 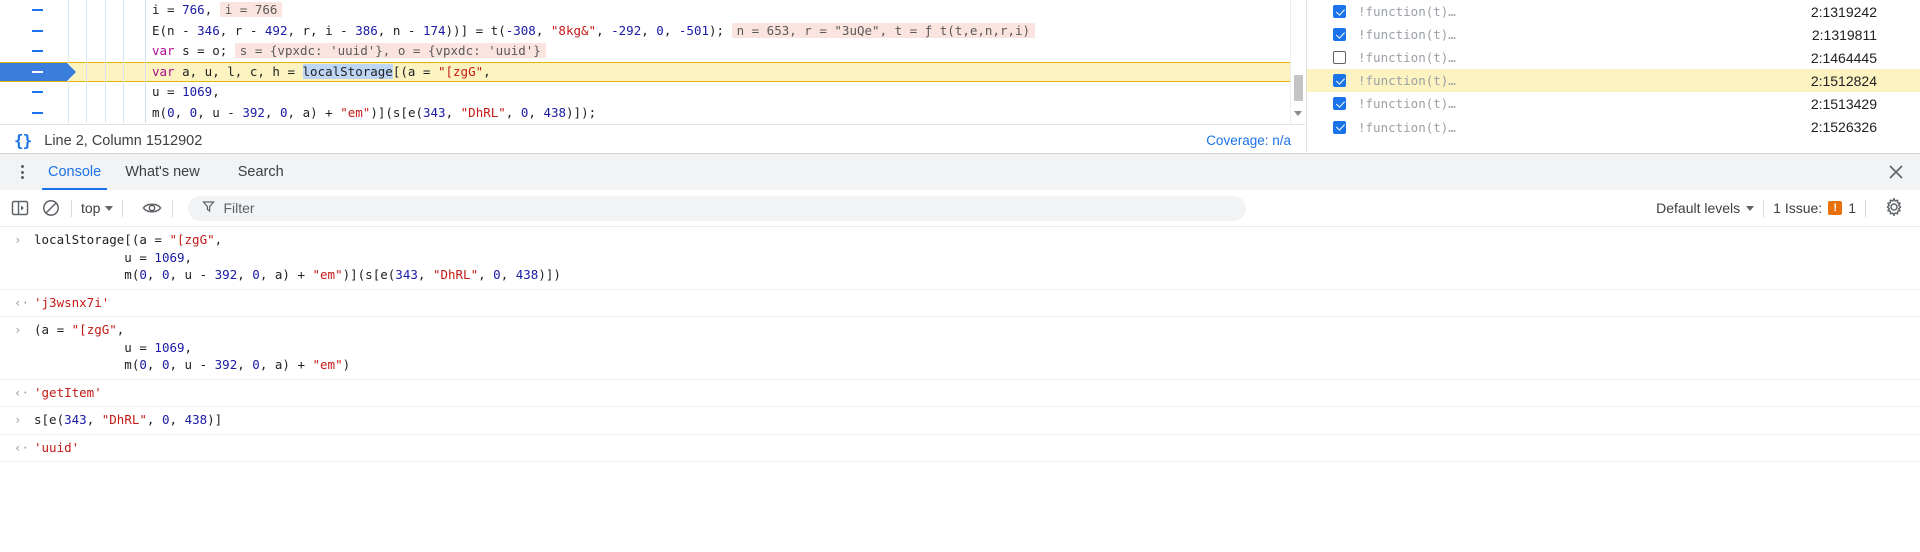 I want to click on execution-position-marker, so click(x=38, y=71).